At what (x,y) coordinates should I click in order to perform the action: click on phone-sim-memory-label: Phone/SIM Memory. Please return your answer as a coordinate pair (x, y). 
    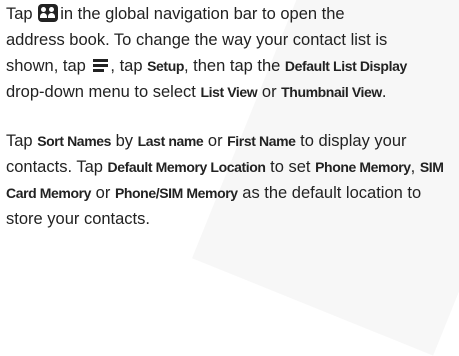
    Looking at the image, I should click on (176, 193).